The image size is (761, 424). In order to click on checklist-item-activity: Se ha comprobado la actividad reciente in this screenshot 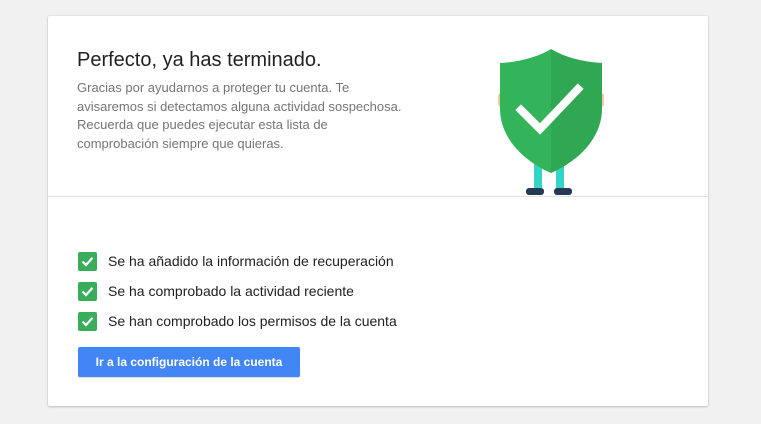, I will do `click(237, 291)`.